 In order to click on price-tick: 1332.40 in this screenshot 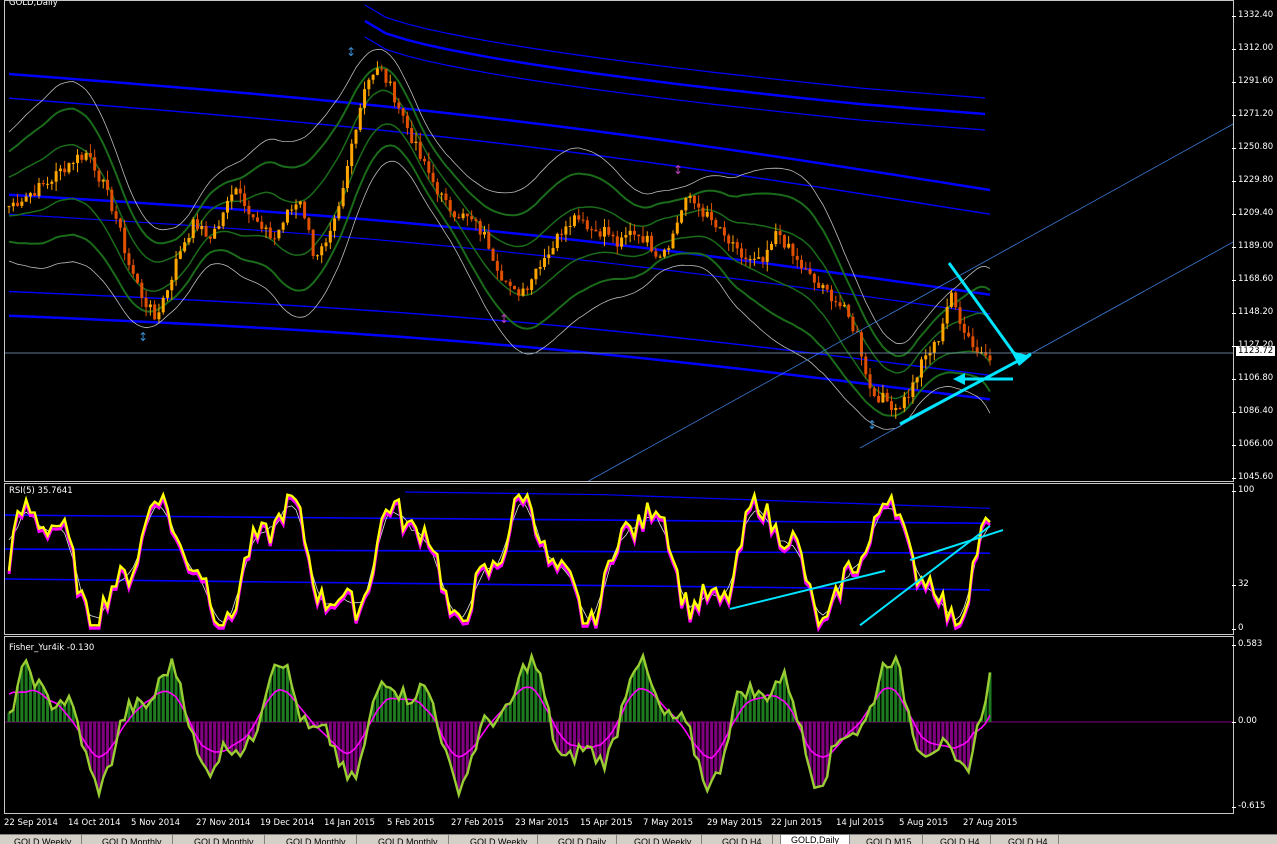, I will do `click(1252, 15)`.